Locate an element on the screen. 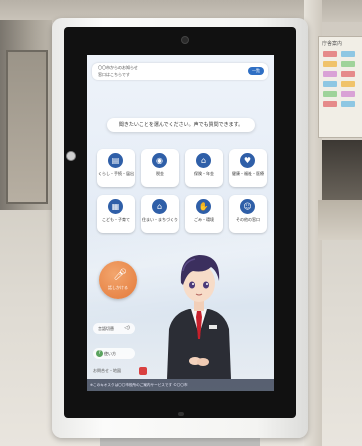  category-label: 税金 is located at coordinates (160, 173).